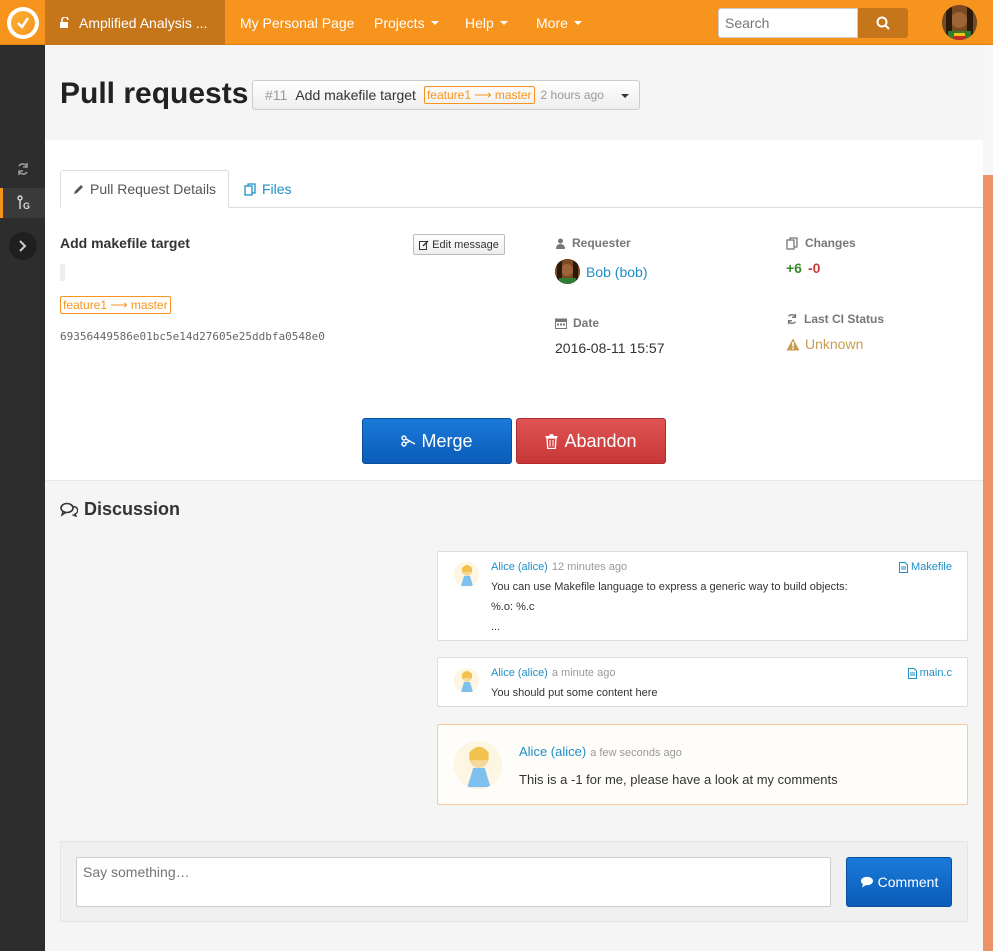  Describe the element at coordinates (434, 22) in the screenshot. I see `chevron-down-icon` at that location.